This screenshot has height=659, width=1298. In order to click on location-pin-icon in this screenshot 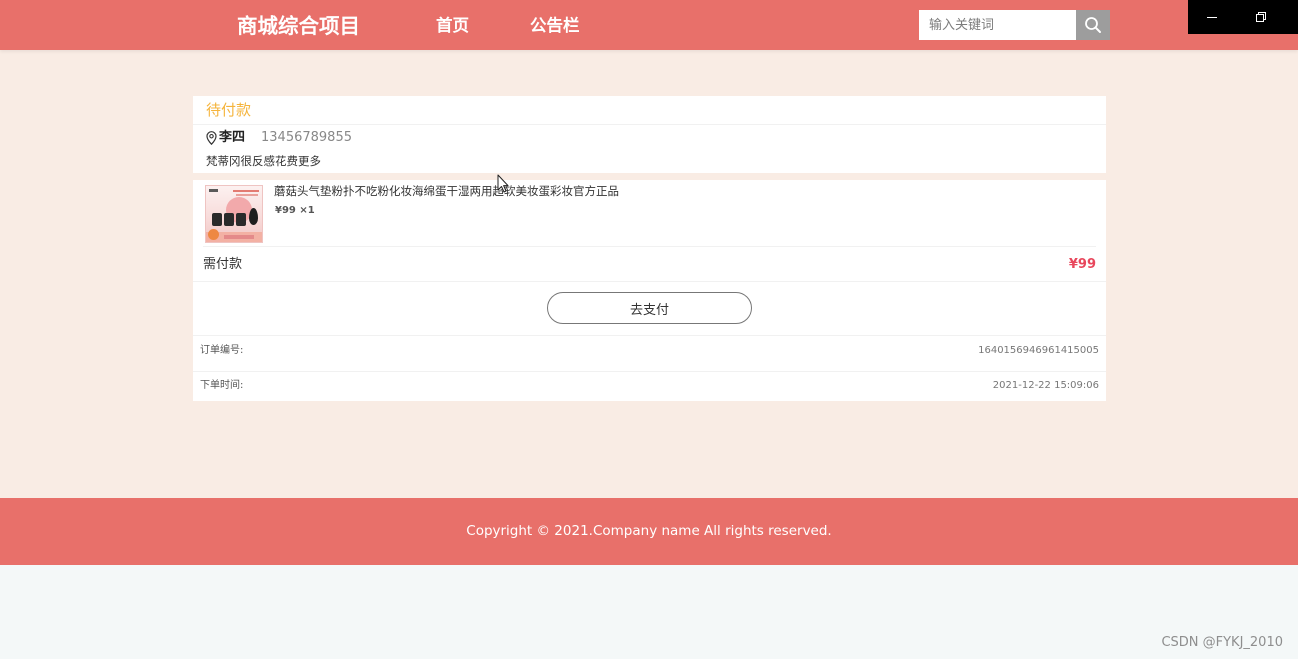, I will do `click(211, 138)`.